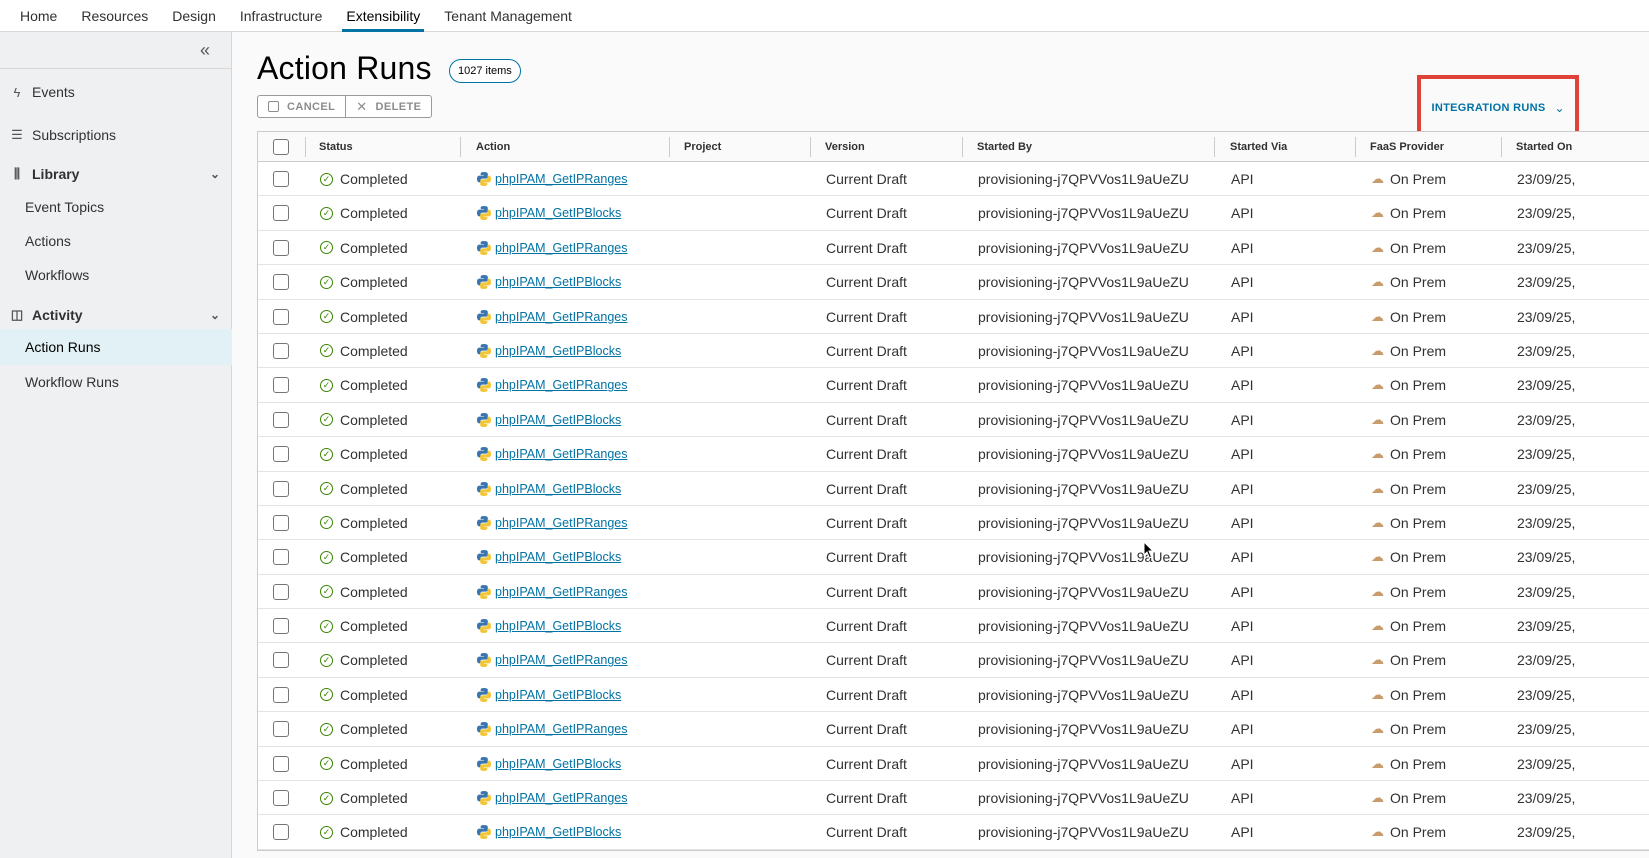 The image size is (1649, 858). I want to click on column-header-project: Project, so click(702, 147).